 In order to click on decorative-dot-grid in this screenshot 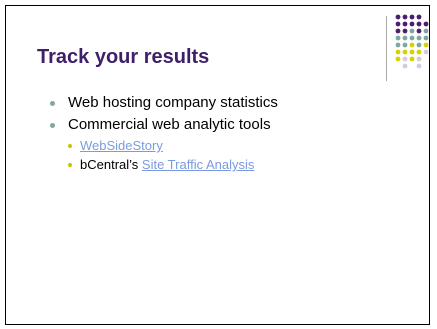, I will do `click(412, 41)`.